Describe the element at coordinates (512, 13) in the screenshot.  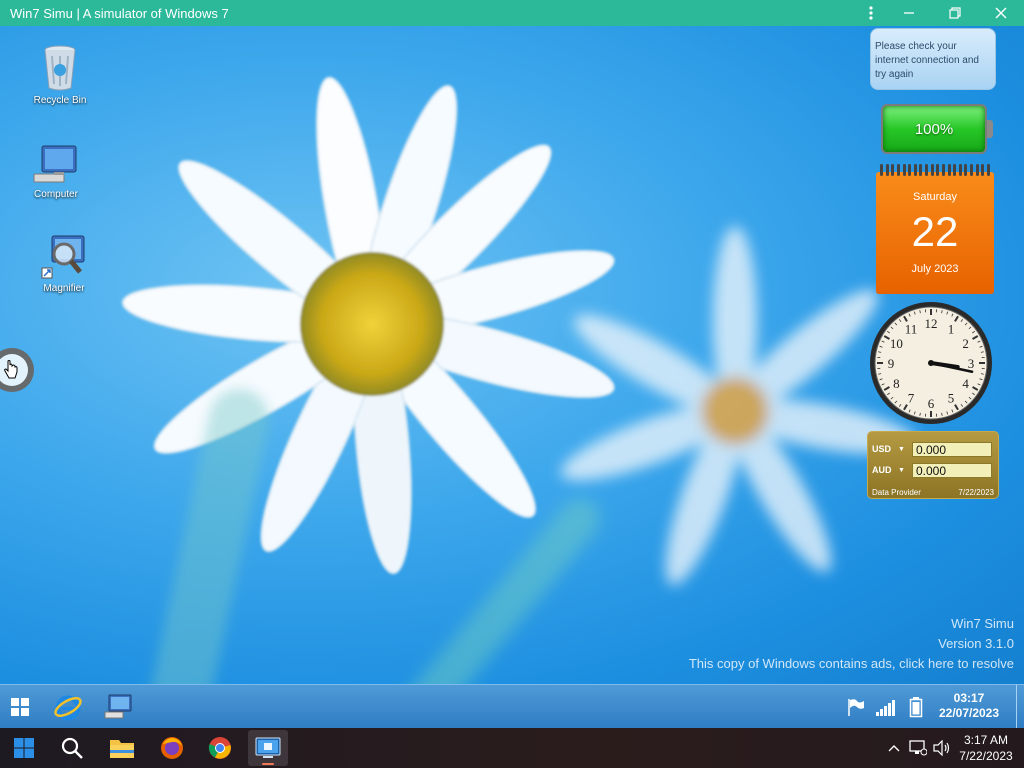
I see `emulator-title-bar: Win7 Simu | A simulator of Windows 7` at that location.